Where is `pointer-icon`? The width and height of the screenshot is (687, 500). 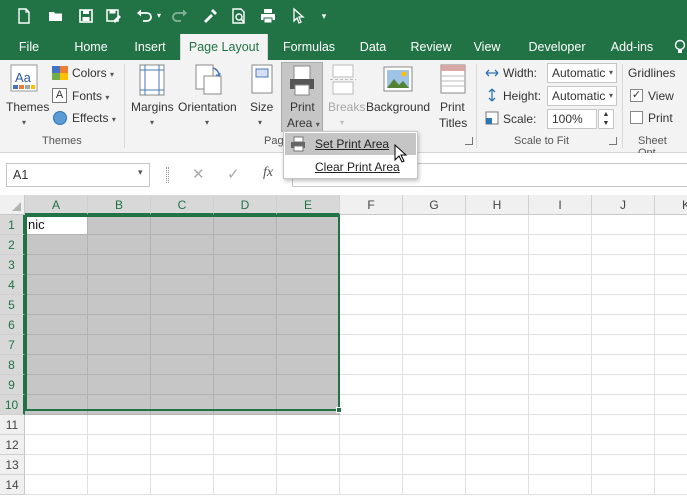
pointer-icon is located at coordinates (298, 16).